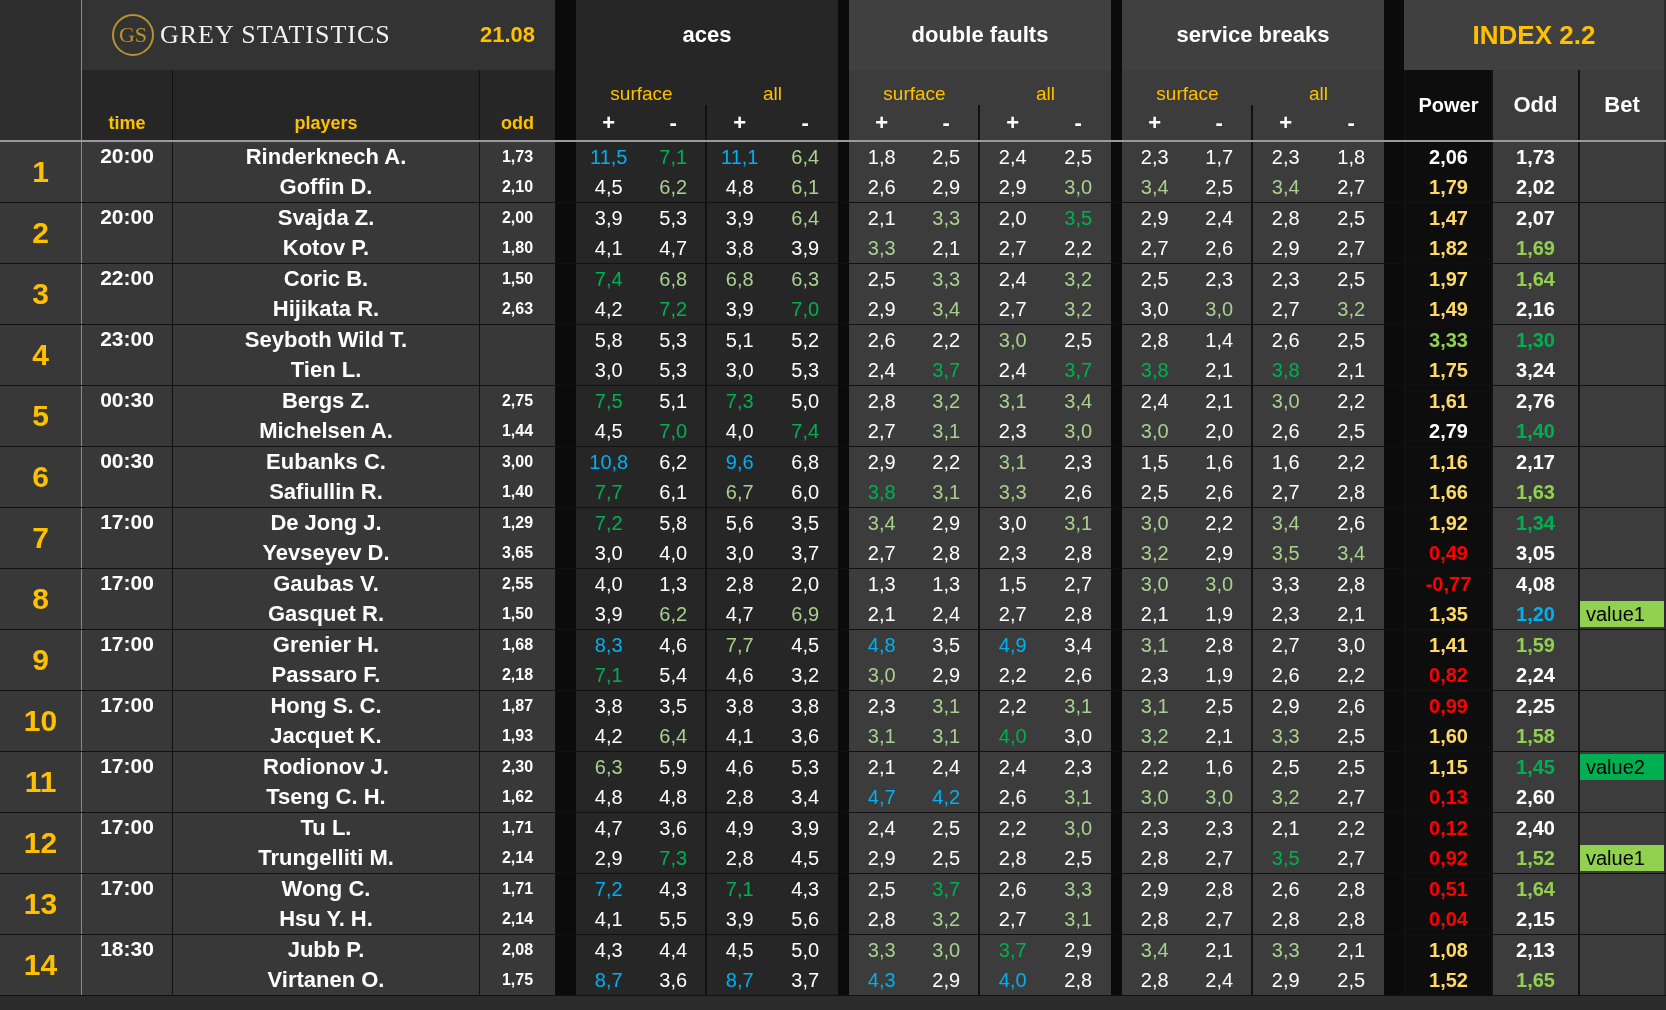  I want to click on index-odd-value: 1,58, so click(1534, 736).